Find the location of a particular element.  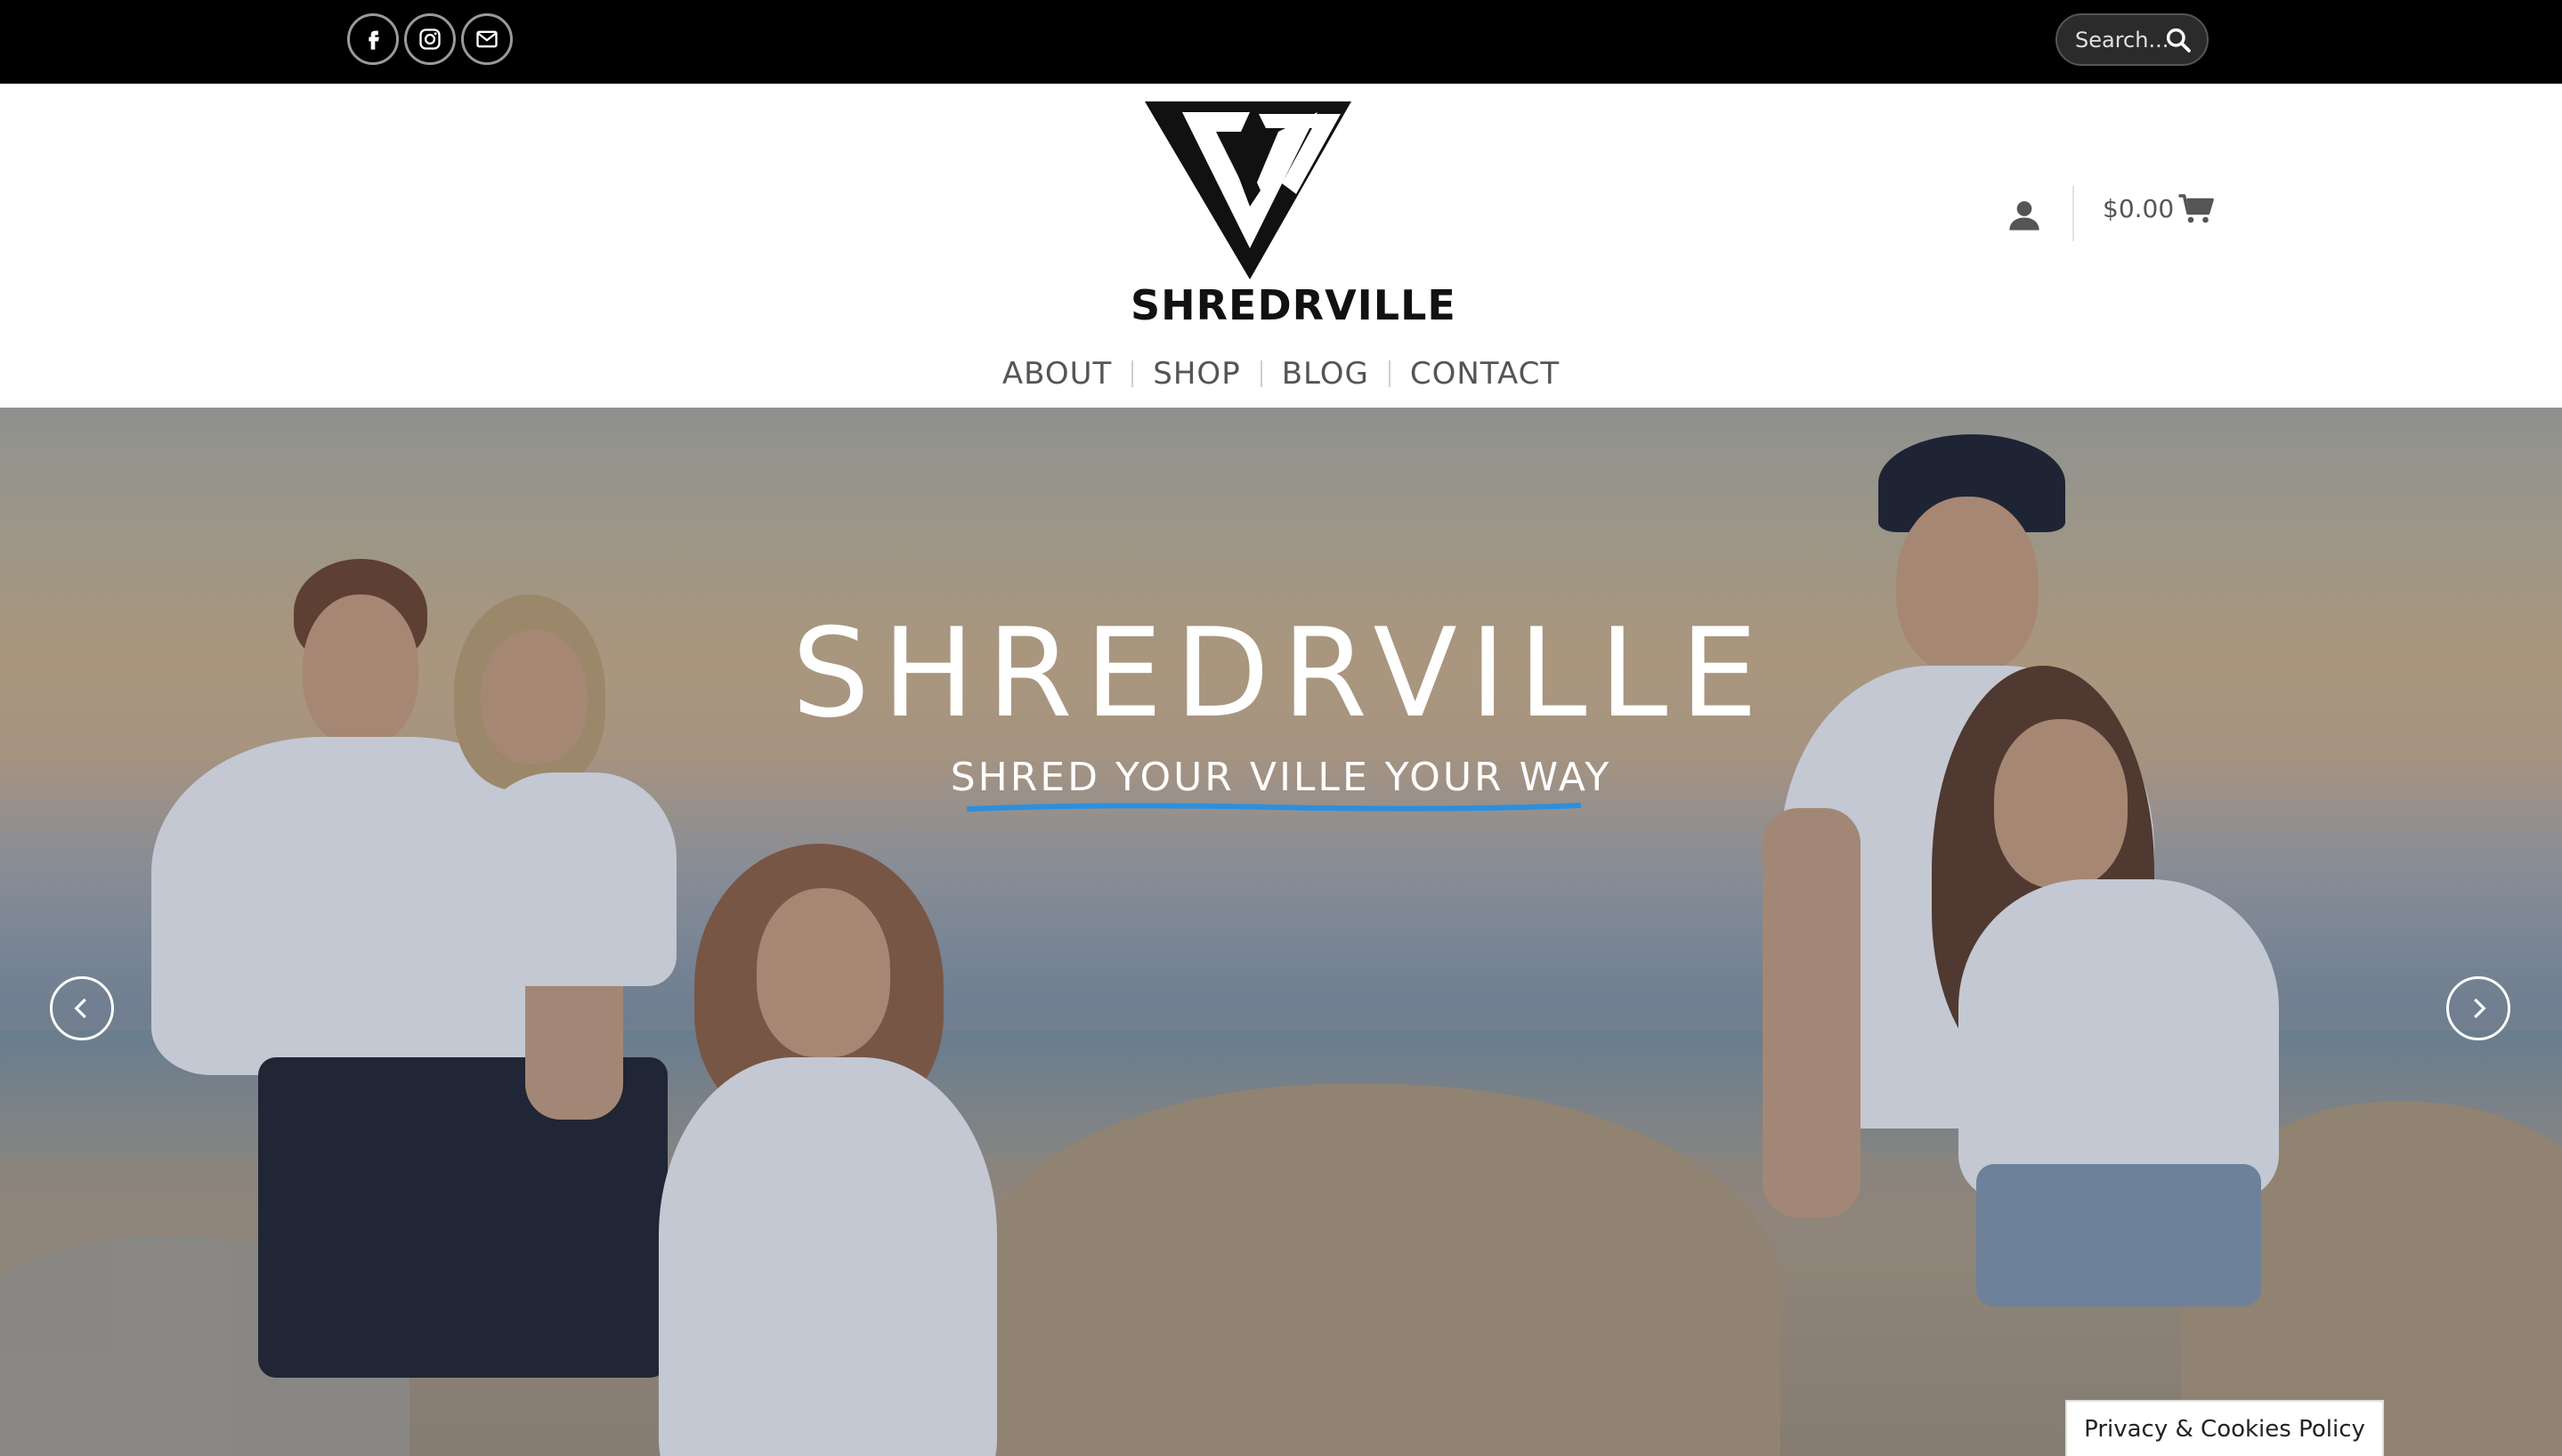

email-icon is located at coordinates (487, 39).